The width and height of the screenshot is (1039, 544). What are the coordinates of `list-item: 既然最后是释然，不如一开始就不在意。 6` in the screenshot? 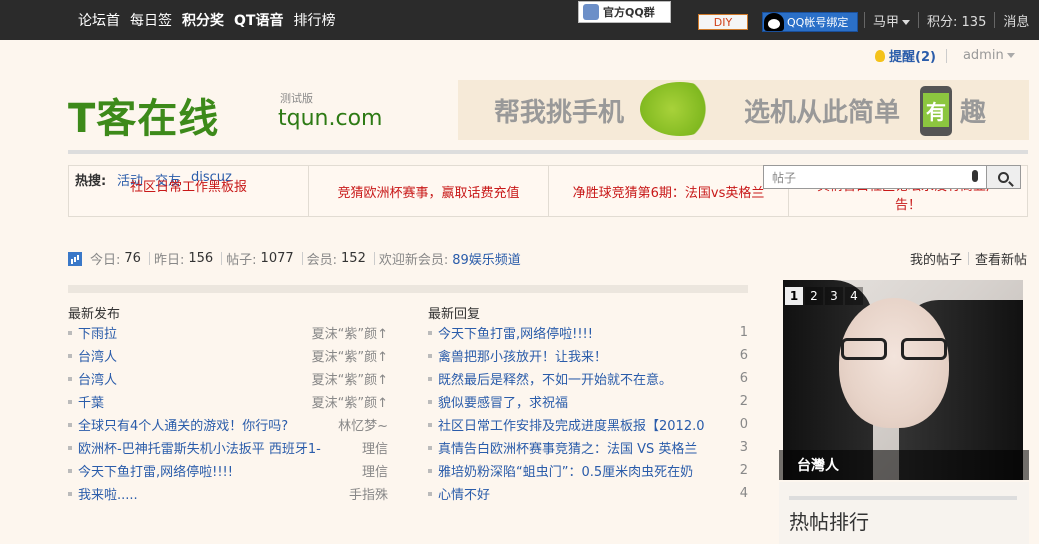 It's located at (588, 378).